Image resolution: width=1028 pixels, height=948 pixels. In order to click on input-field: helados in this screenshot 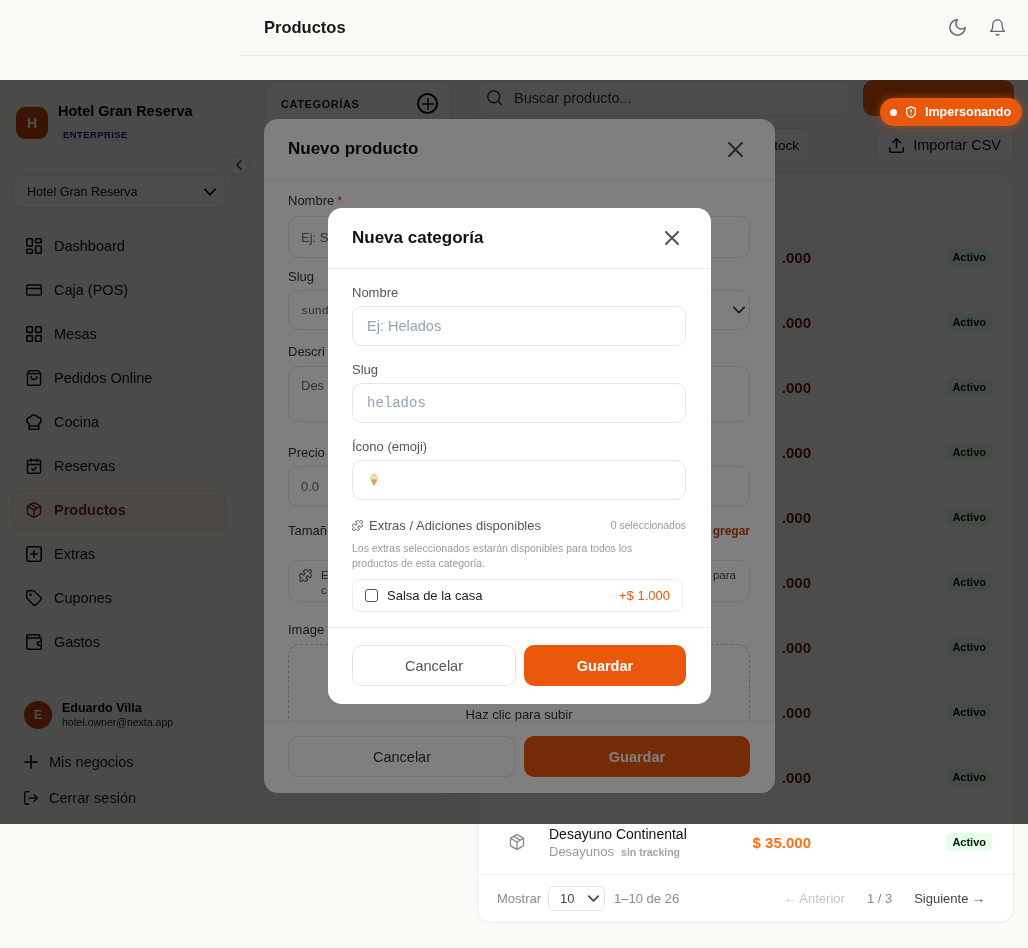, I will do `click(519, 403)`.